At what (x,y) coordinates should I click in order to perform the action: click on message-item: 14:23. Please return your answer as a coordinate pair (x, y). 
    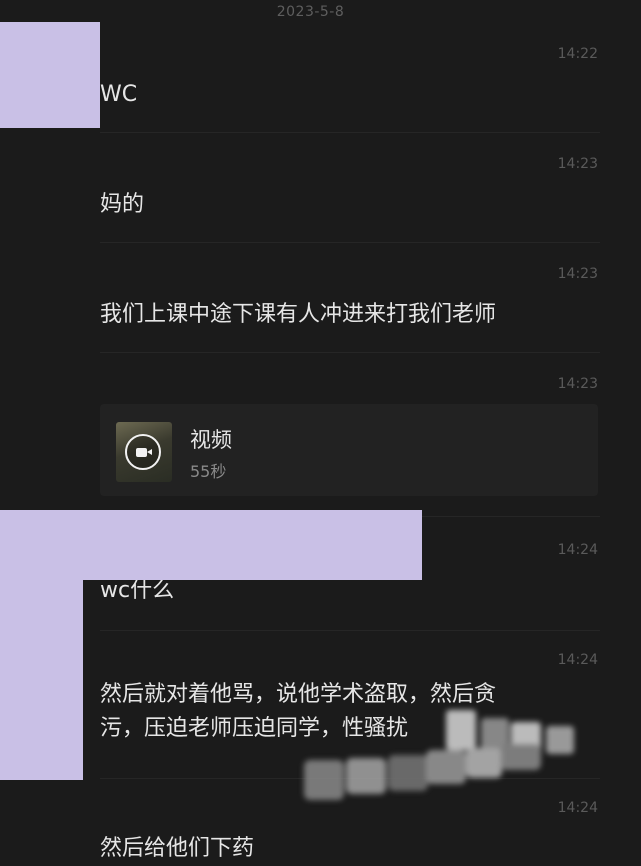
    Looking at the image, I should click on (350, 386).